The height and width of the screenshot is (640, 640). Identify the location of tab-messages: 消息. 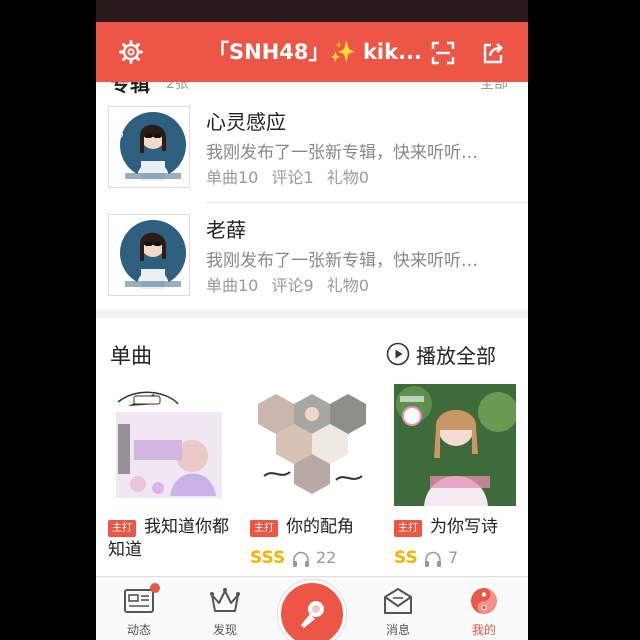
(398, 608).